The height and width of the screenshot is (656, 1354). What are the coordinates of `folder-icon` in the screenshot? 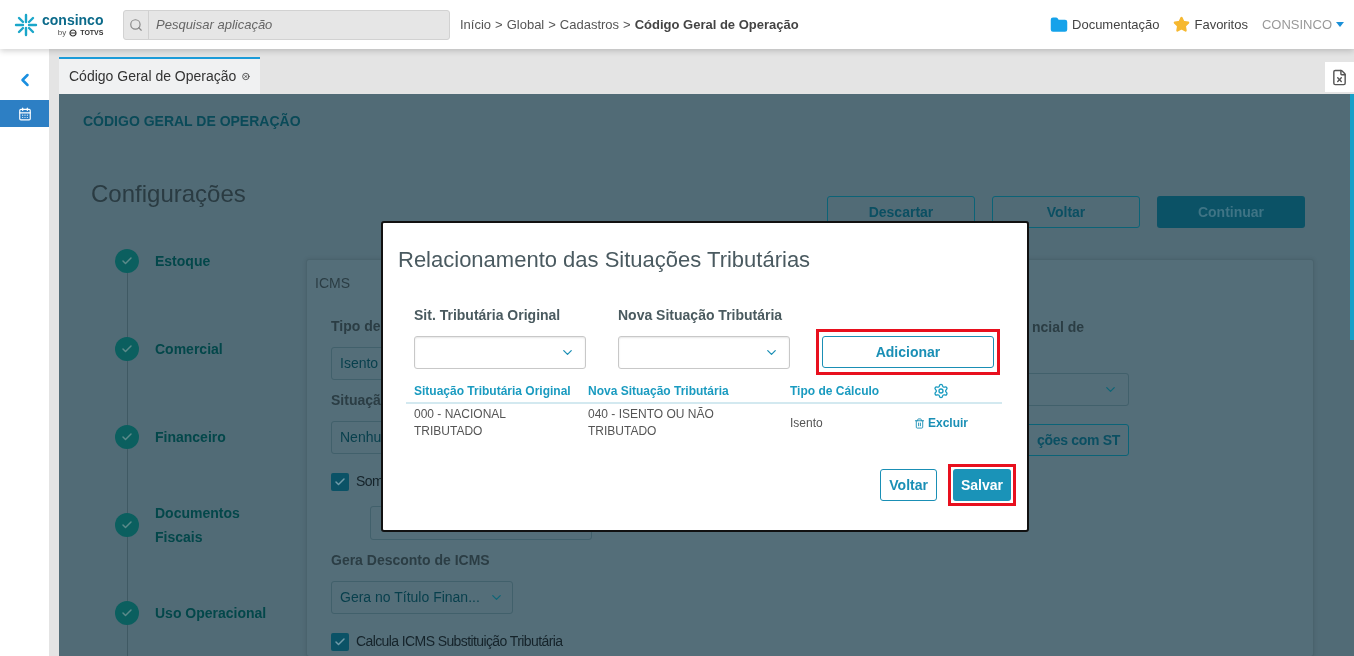 It's located at (1059, 24).